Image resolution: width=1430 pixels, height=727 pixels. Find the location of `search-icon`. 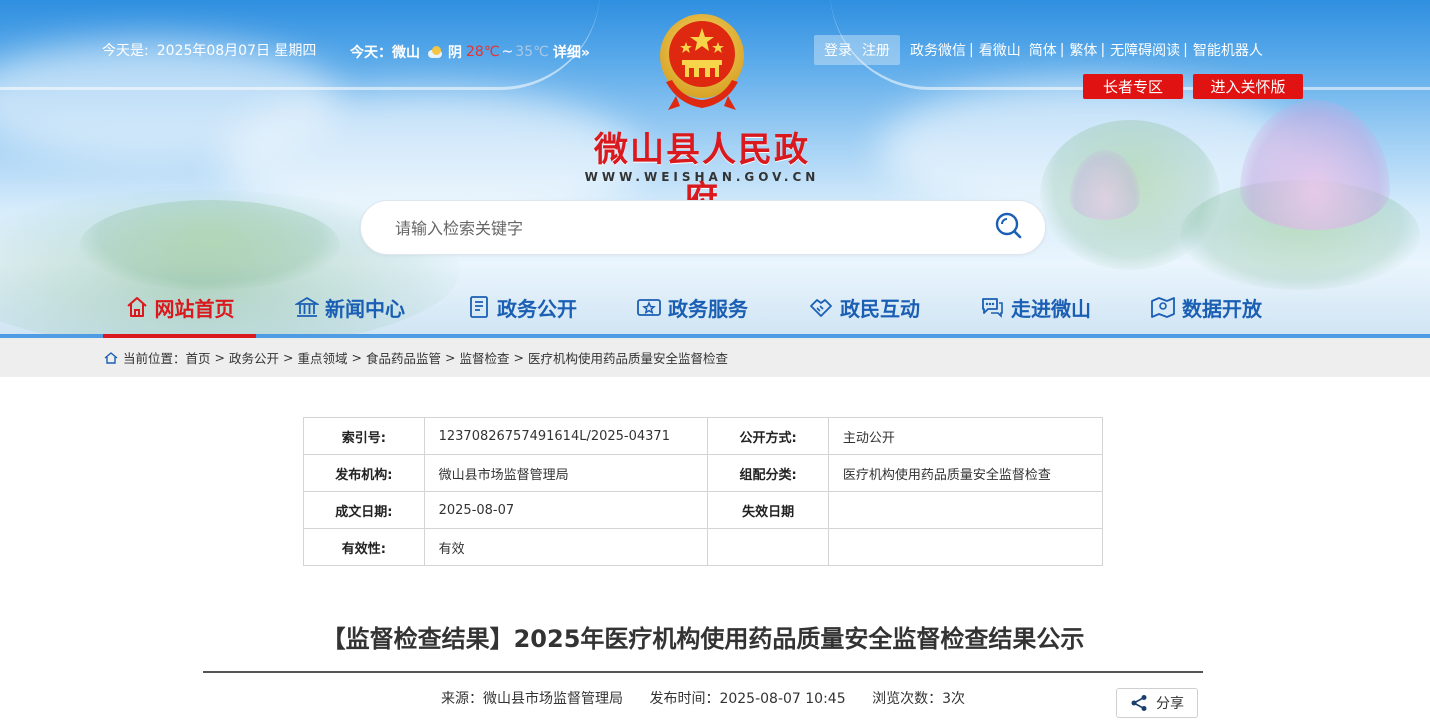

search-icon is located at coordinates (1008, 225).